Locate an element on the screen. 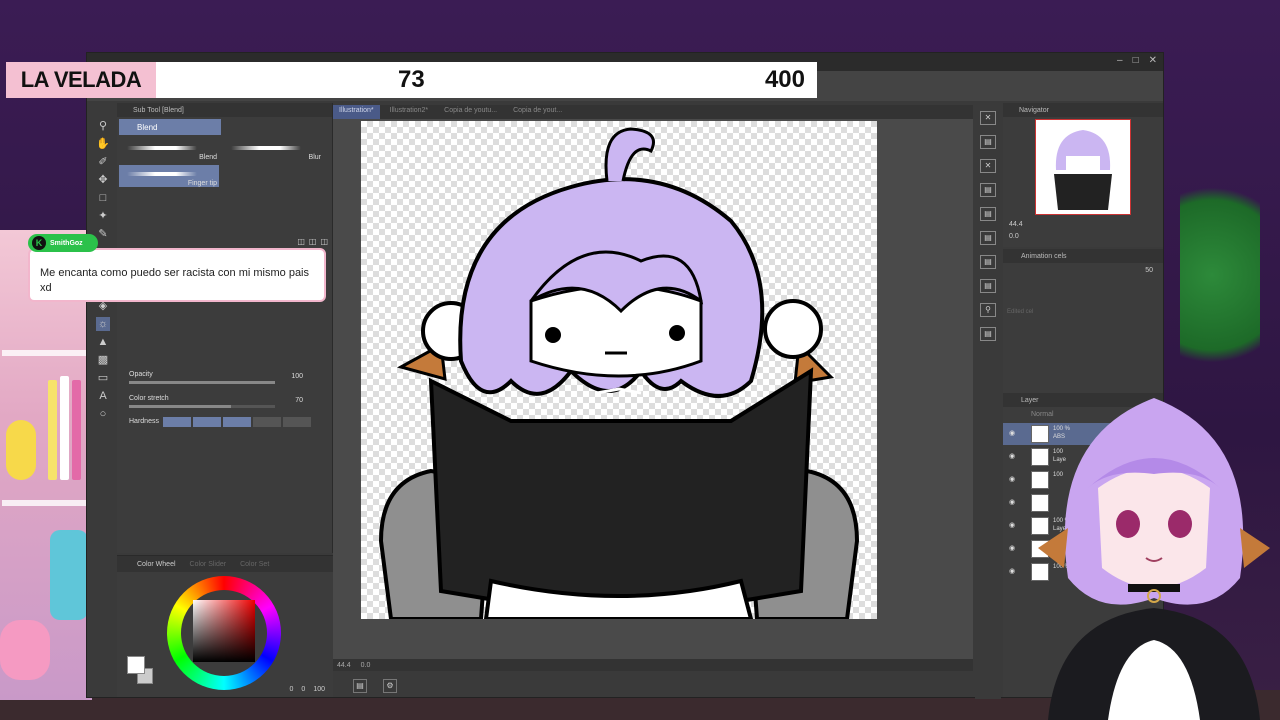 The width and height of the screenshot is (1280, 720). sweater is located at coordinates (621, 485).